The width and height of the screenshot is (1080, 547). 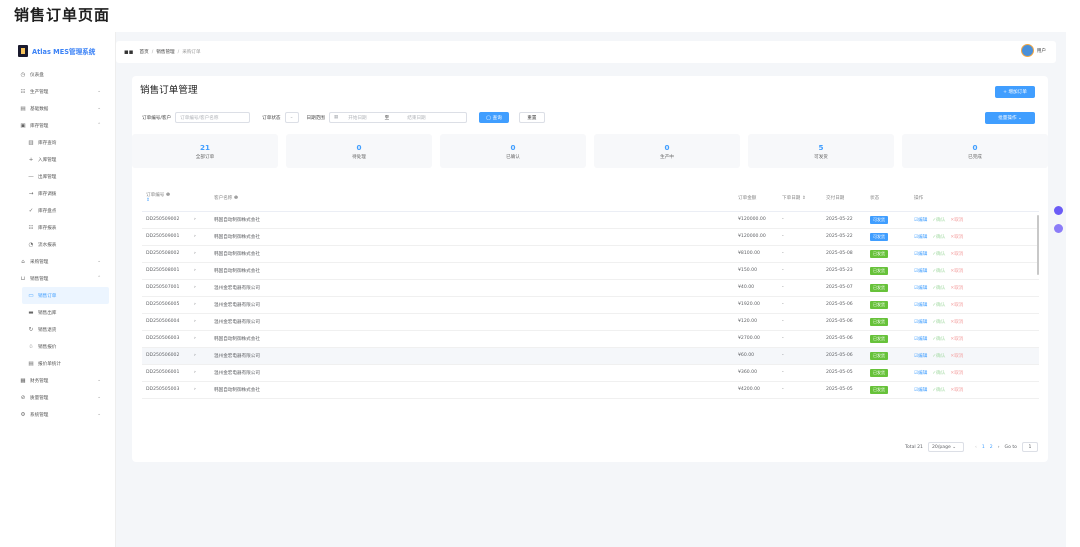 I want to click on sidebar-item: ▭ 销售订单, so click(x=65, y=295).